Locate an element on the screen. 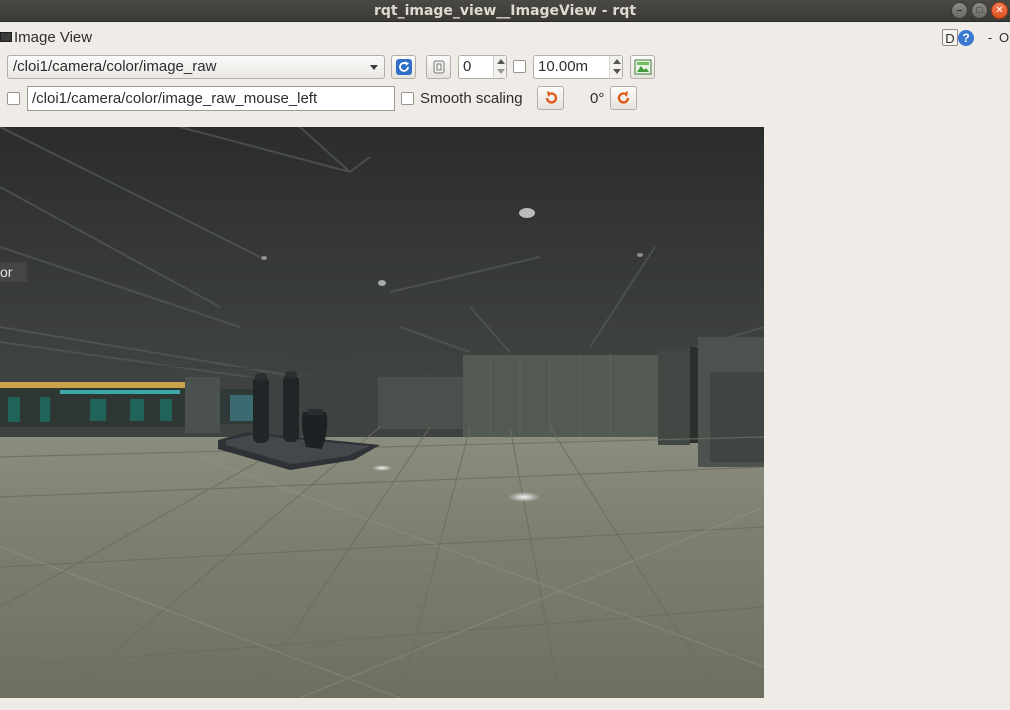 The width and height of the screenshot is (1010, 710). rotate-left-button is located at coordinates (550, 98).